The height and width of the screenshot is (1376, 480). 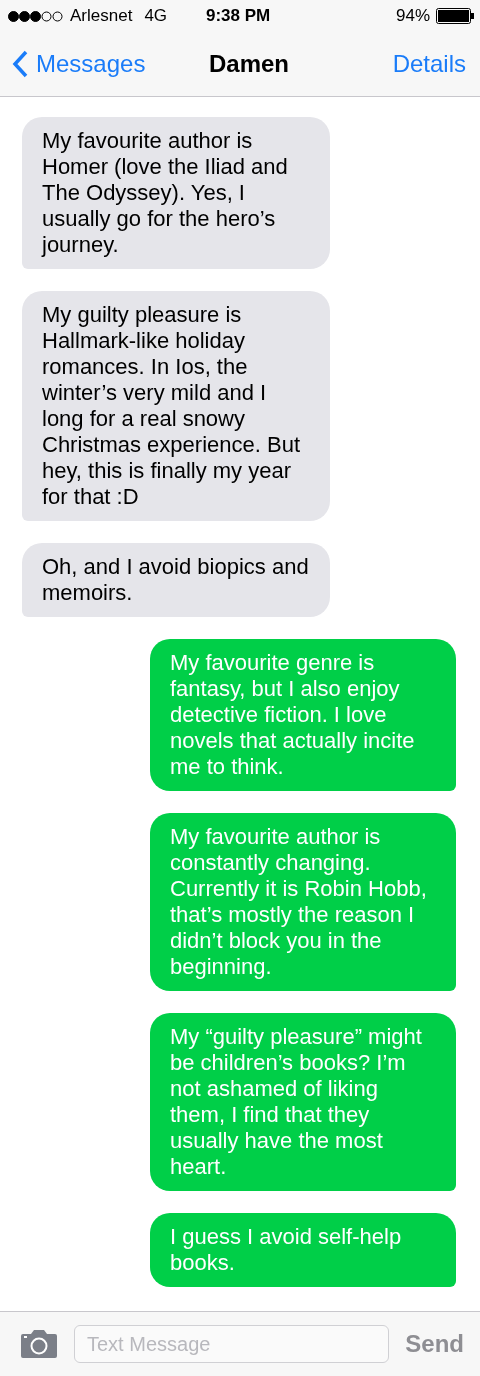 What do you see at coordinates (303, 1250) in the screenshot?
I see `sent-message-bubble: I guess I avoid self-help books.` at bounding box center [303, 1250].